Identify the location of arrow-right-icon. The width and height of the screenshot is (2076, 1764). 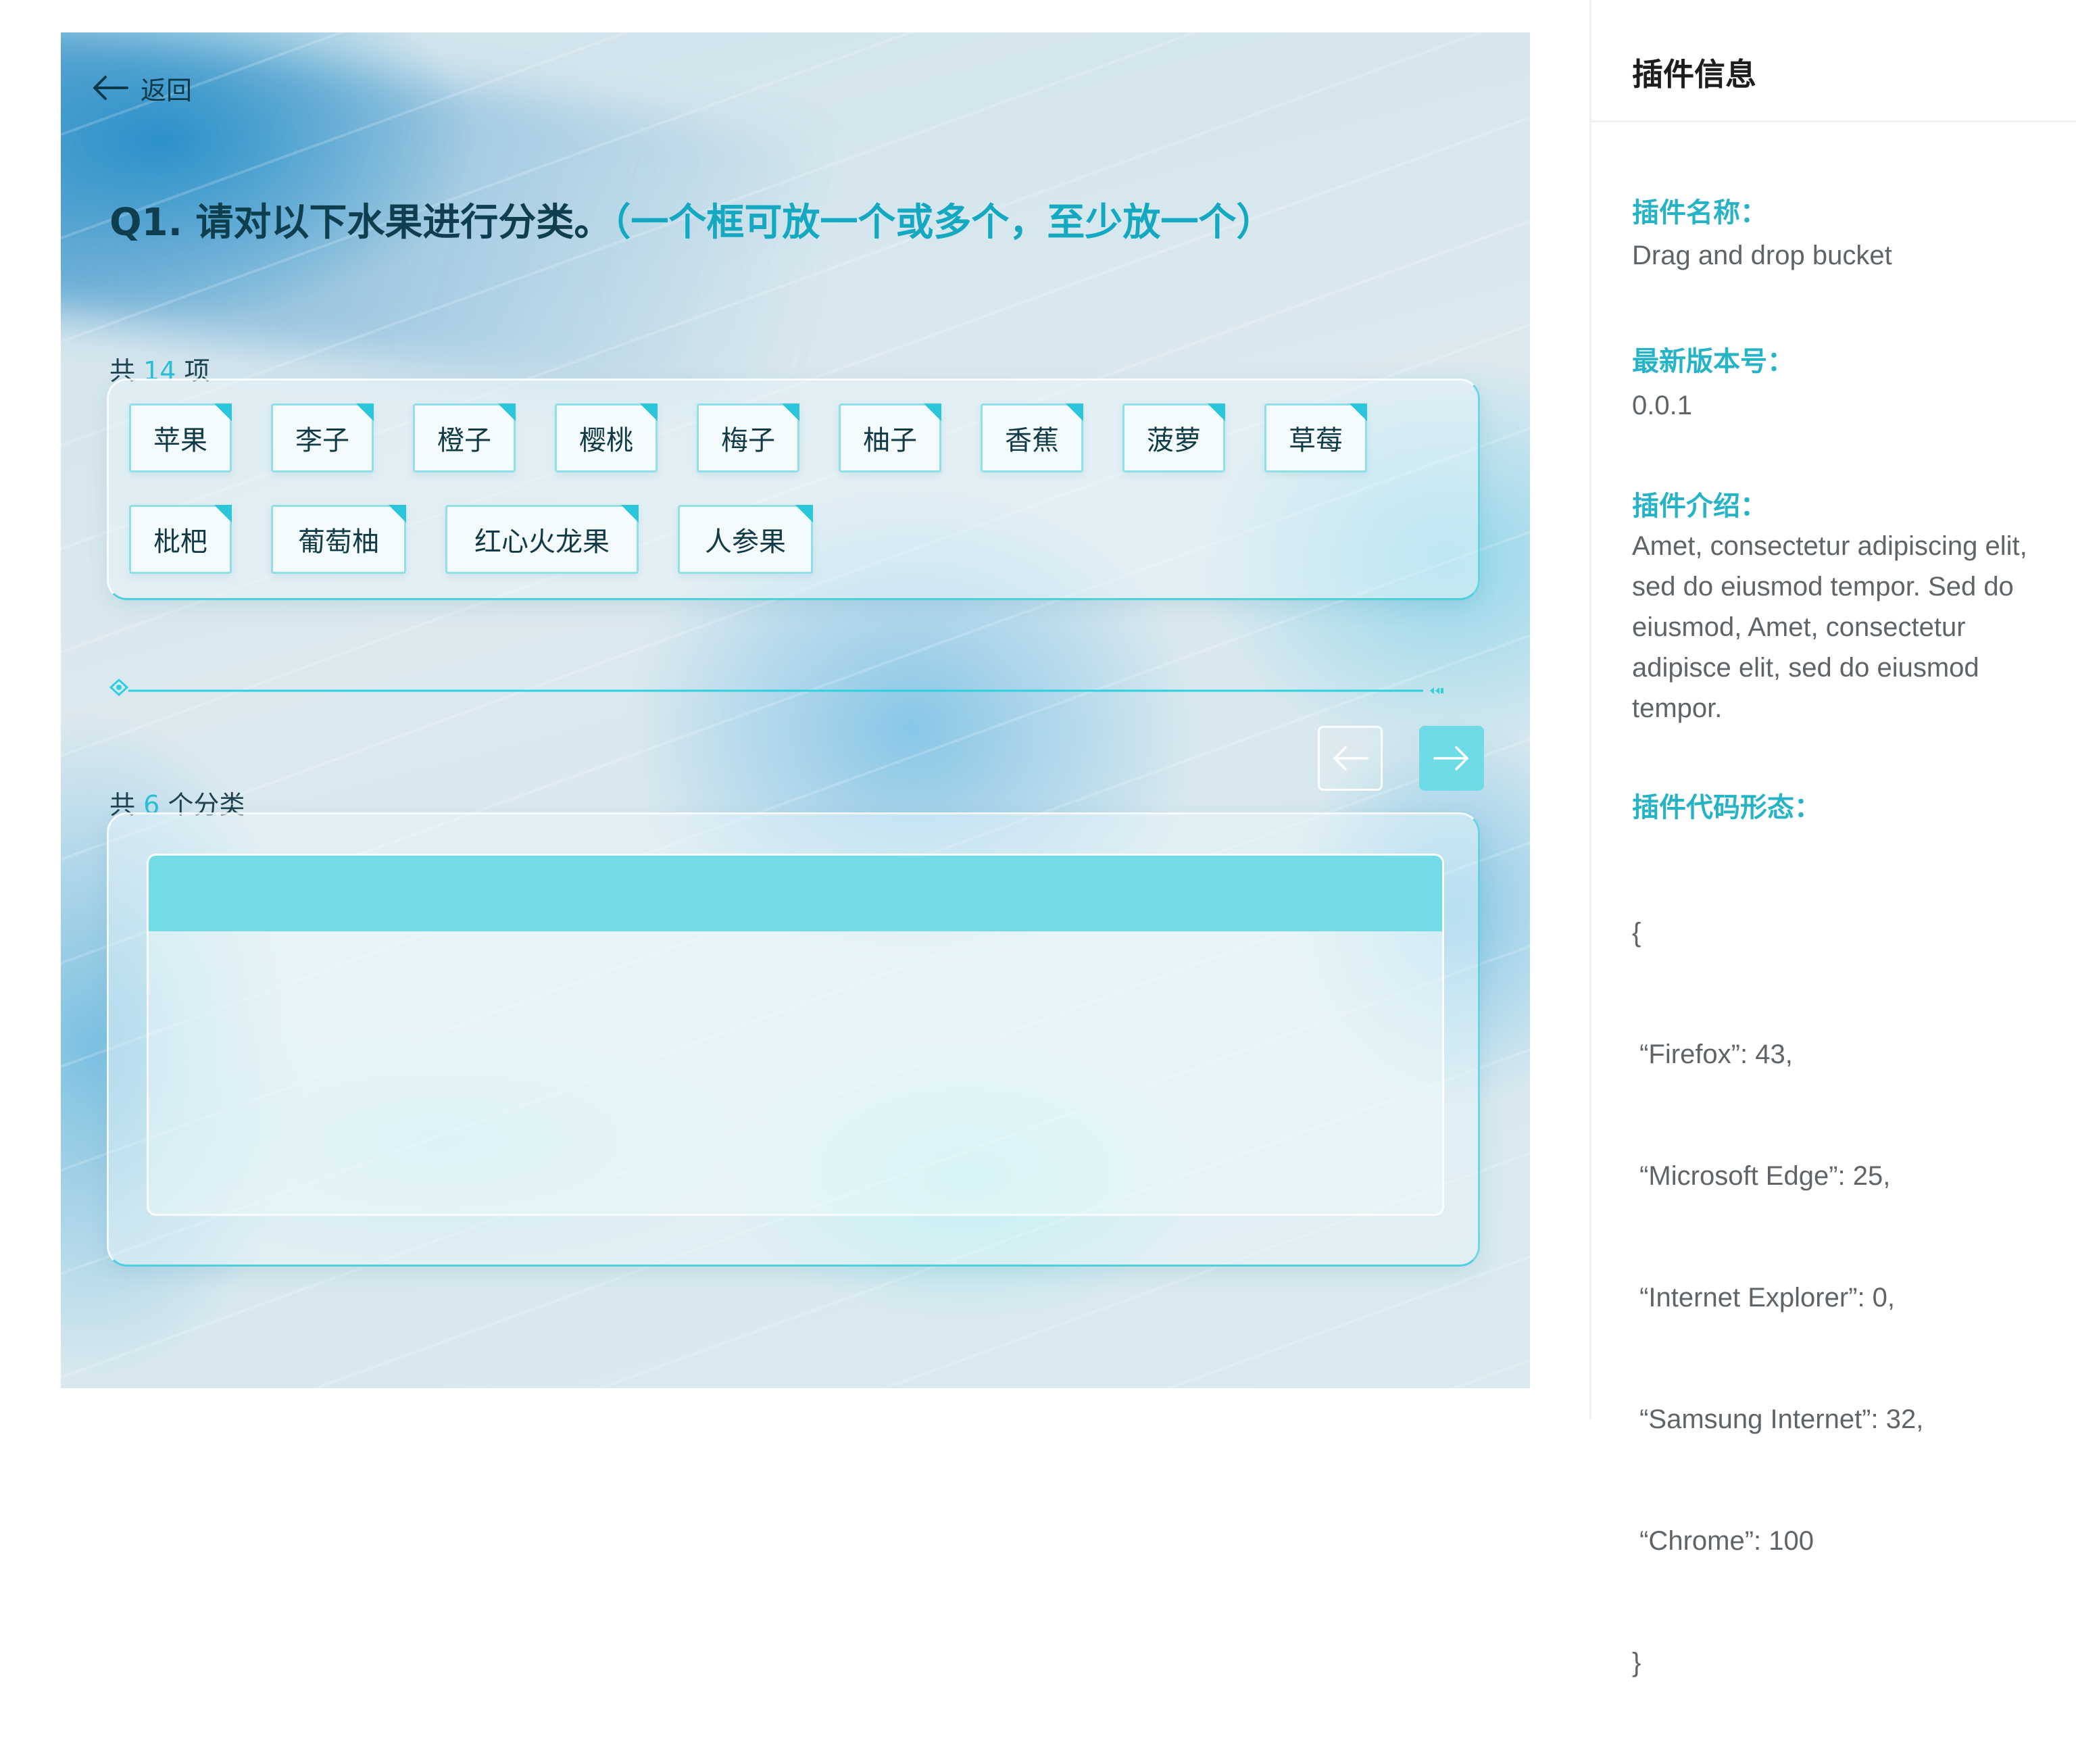
(1450, 758).